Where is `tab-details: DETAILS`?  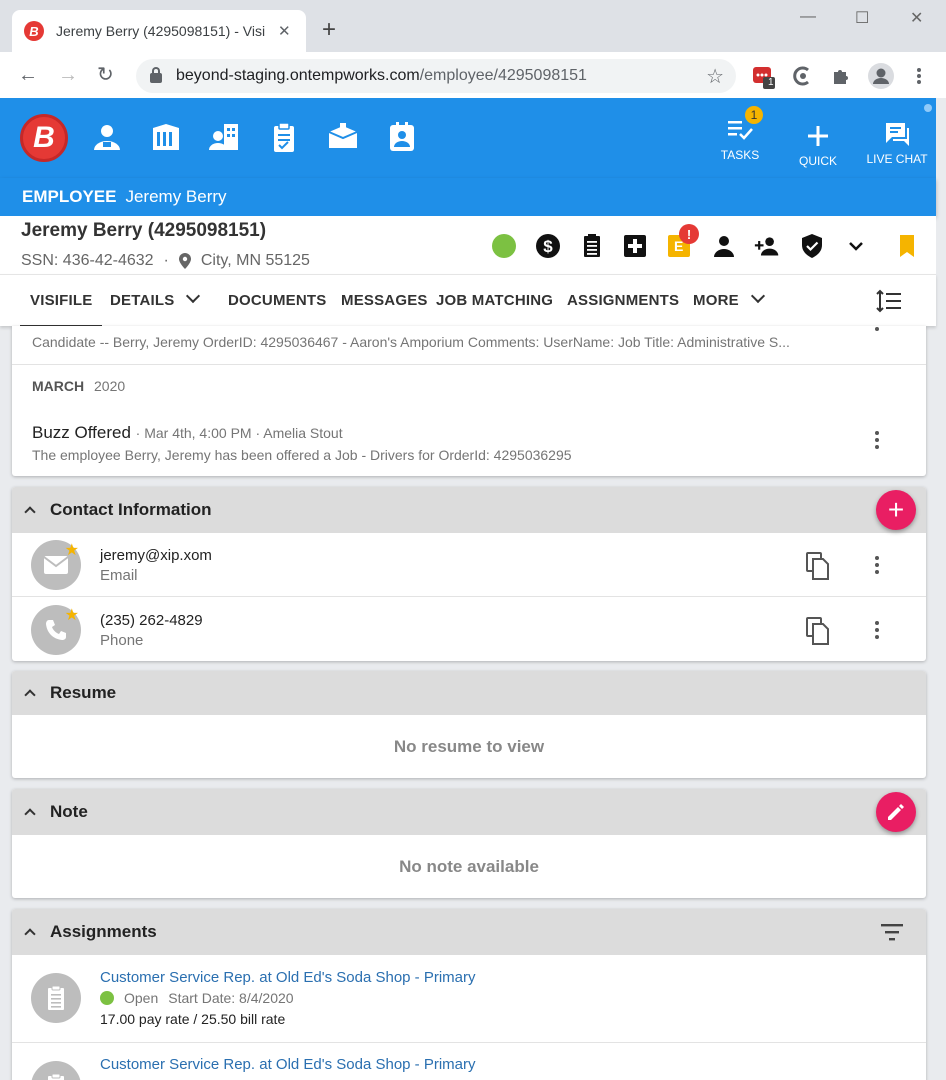
tab-details: DETAILS is located at coordinates (155, 298).